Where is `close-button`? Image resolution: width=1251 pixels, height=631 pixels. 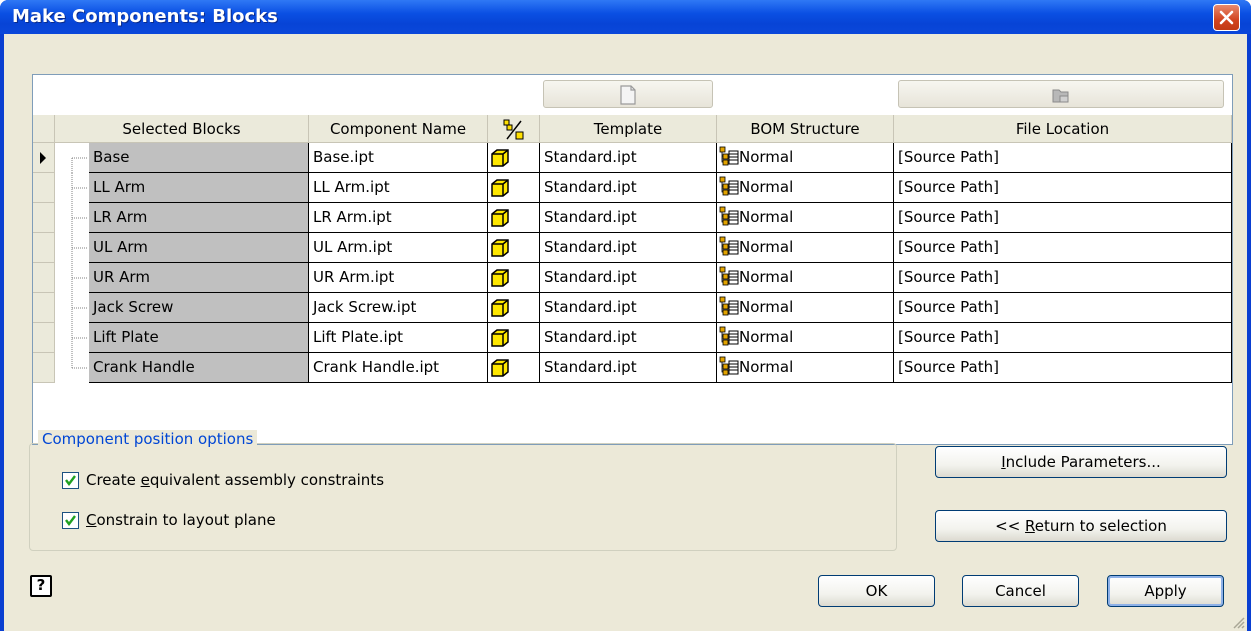 close-button is located at coordinates (1226, 17).